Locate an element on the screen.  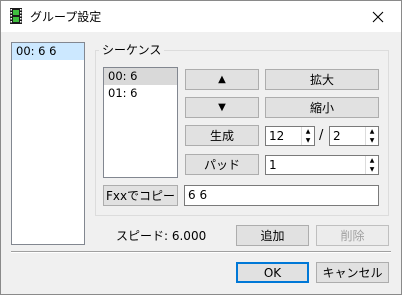
cancel-button: キャンセル is located at coordinates (352, 272).